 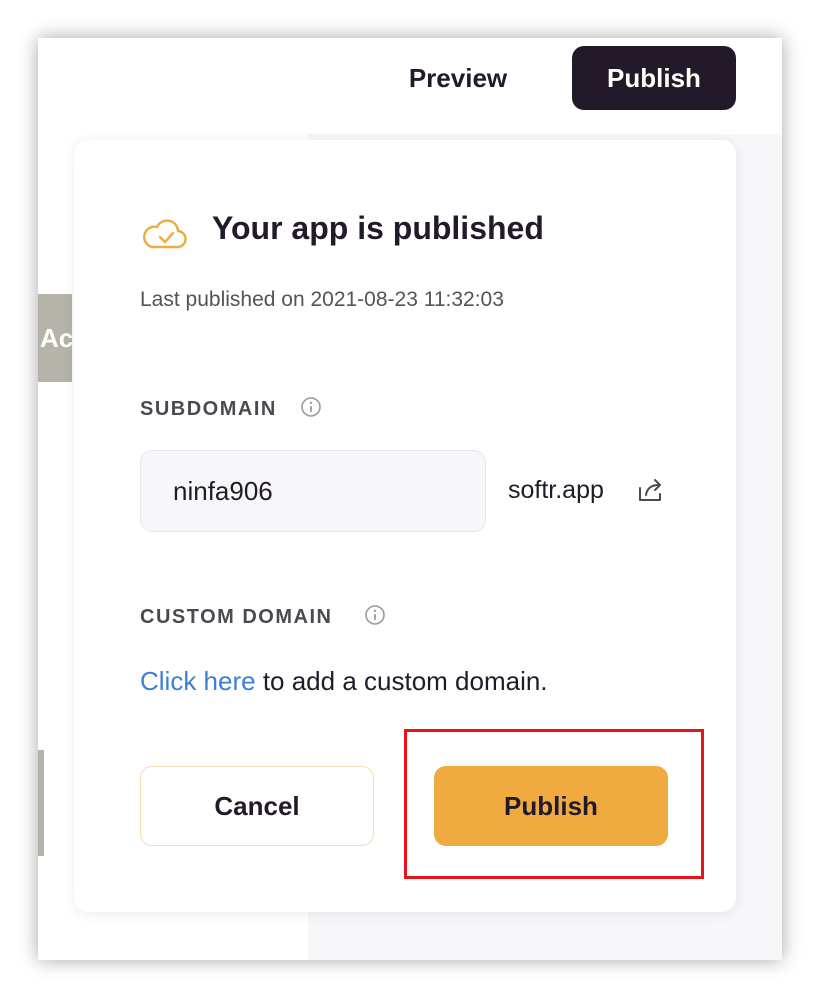 What do you see at coordinates (165, 234) in the screenshot?
I see `cloud-check-icon` at bounding box center [165, 234].